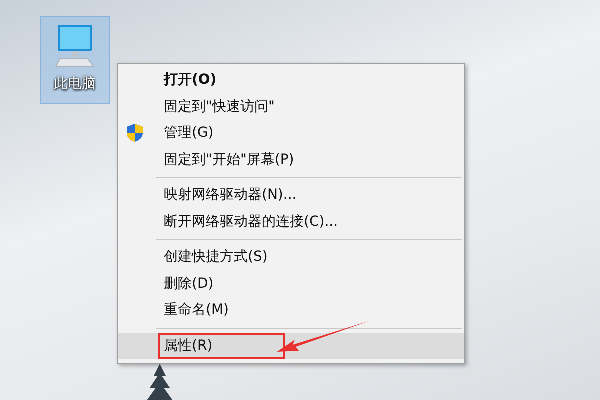 The height and width of the screenshot is (400, 600). What do you see at coordinates (291, 80) in the screenshot?
I see `menu-item: 打开(O)` at bounding box center [291, 80].